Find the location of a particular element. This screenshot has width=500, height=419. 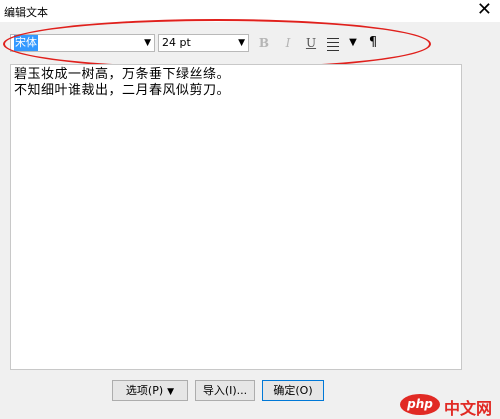

underline-icon: U is located at coordinates (311, 43).